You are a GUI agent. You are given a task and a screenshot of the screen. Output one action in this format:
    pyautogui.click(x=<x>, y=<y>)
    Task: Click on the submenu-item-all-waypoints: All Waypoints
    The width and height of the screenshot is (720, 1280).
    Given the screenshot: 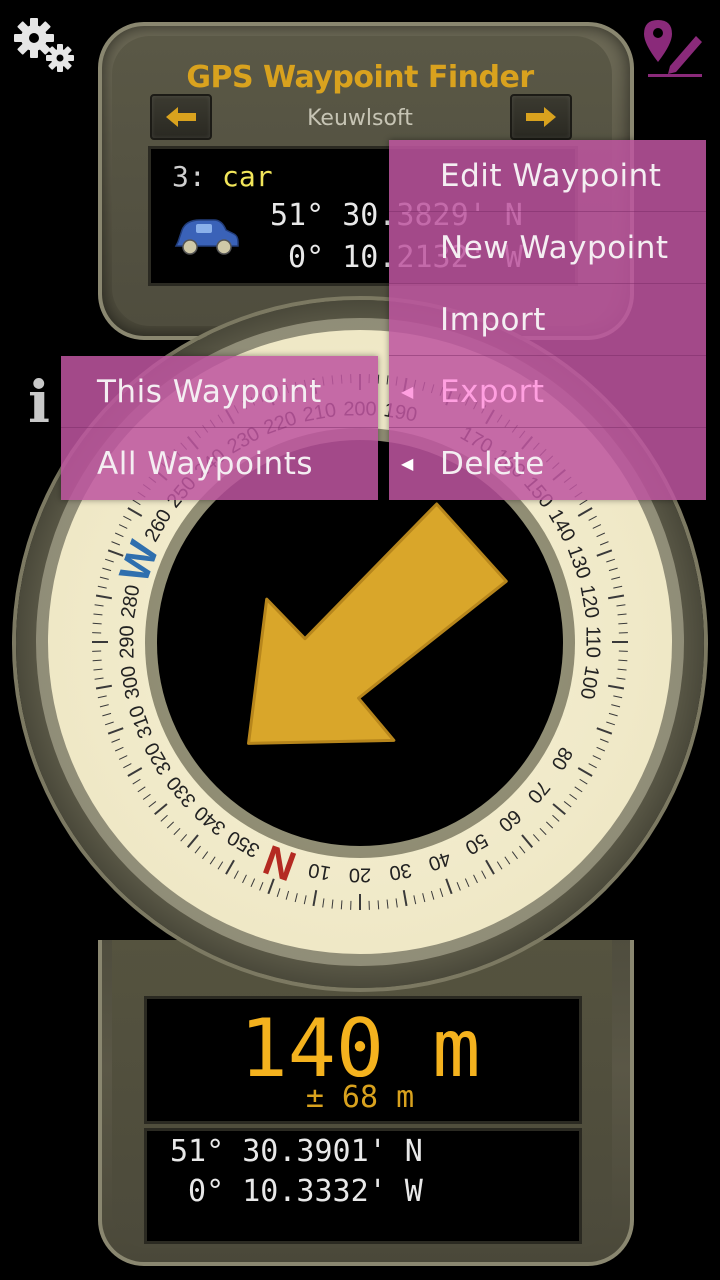 What is the action you would take?
    pyautogui.click(x=219, y=463)
    